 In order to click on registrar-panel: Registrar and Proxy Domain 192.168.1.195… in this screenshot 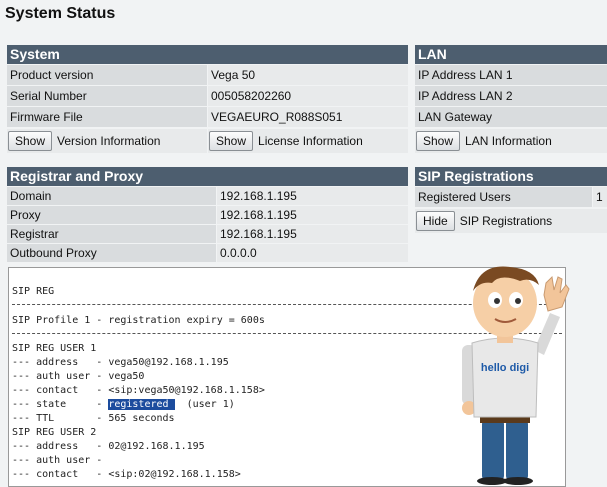, I will do `click(207, 214)`.